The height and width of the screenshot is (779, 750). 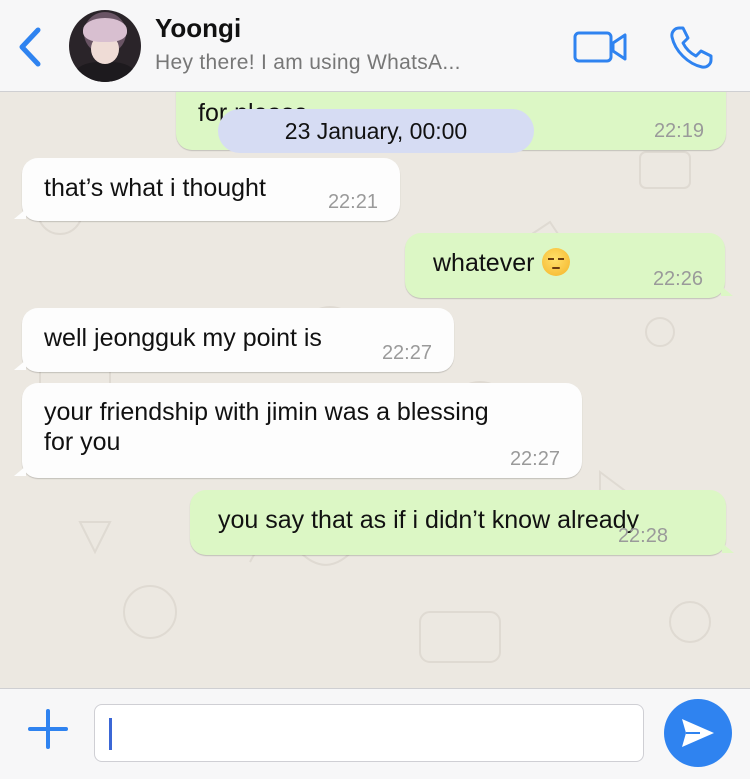 What do you see at coordinates (30, 47) in the screenshot?
I see `back-chevron-icon` at bounding box center [30, 47].